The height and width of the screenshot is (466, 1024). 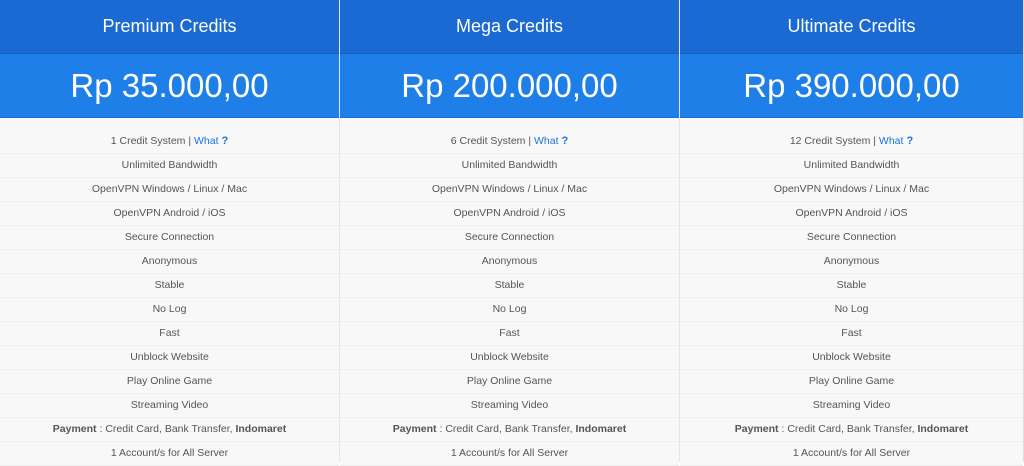 I want to click on feature-credit-system: 12 Credit System, so click(x=830, y=141).